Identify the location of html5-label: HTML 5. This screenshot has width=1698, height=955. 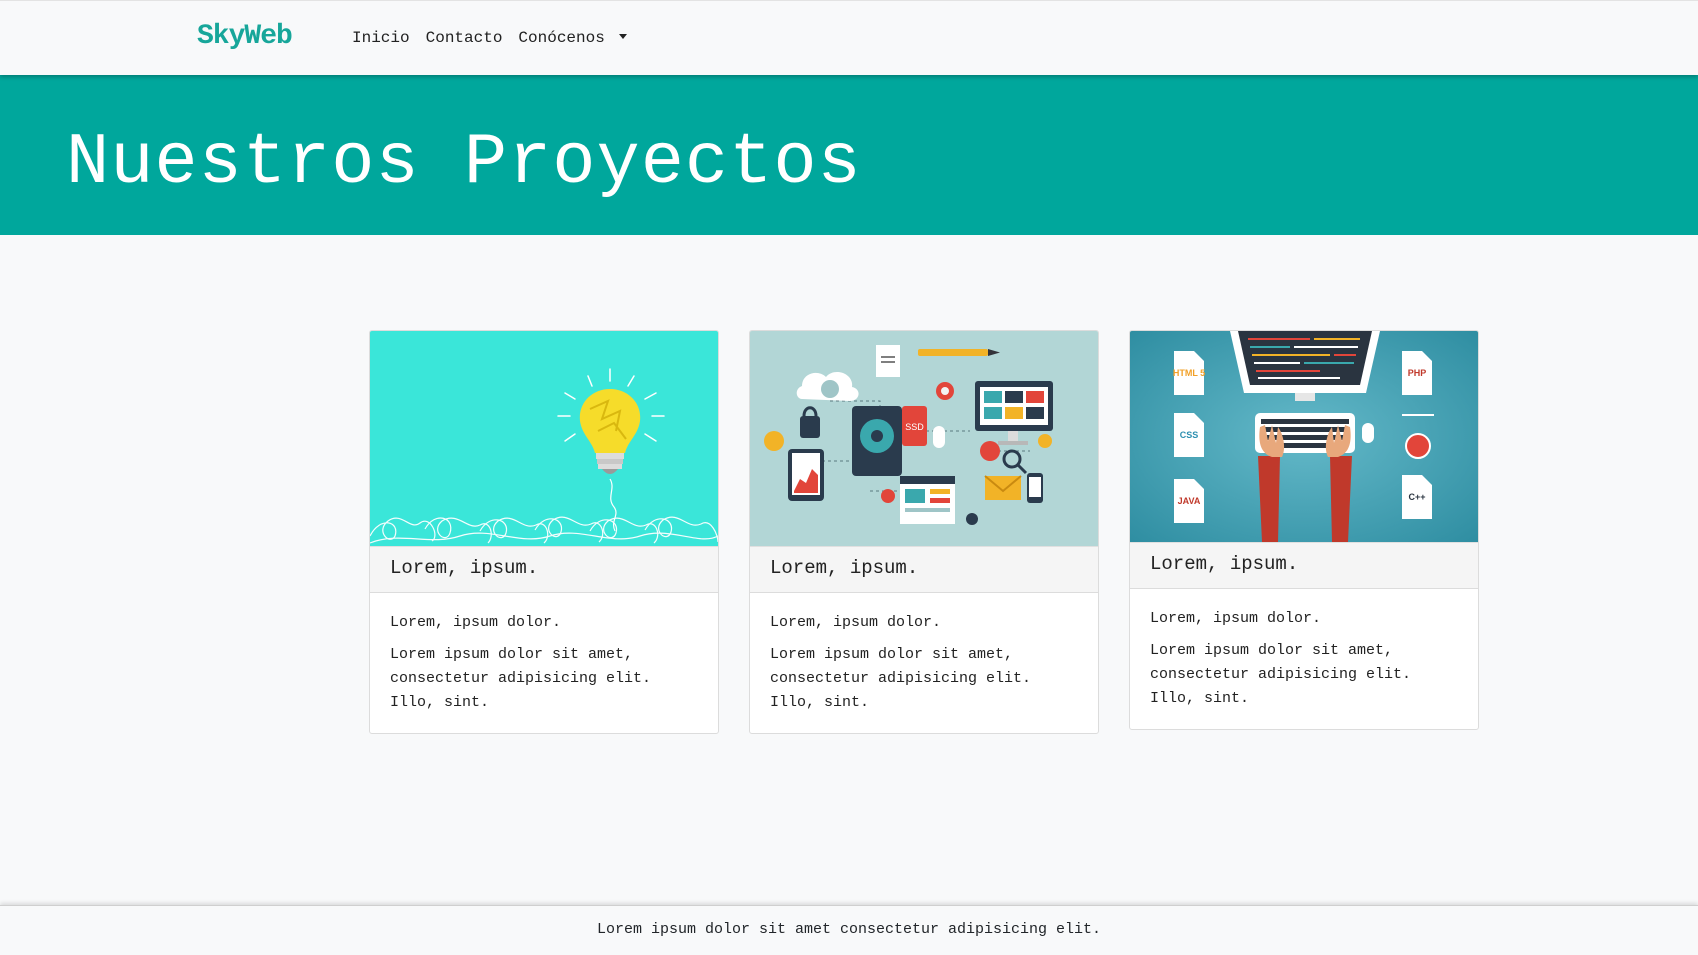
(1189, 373).